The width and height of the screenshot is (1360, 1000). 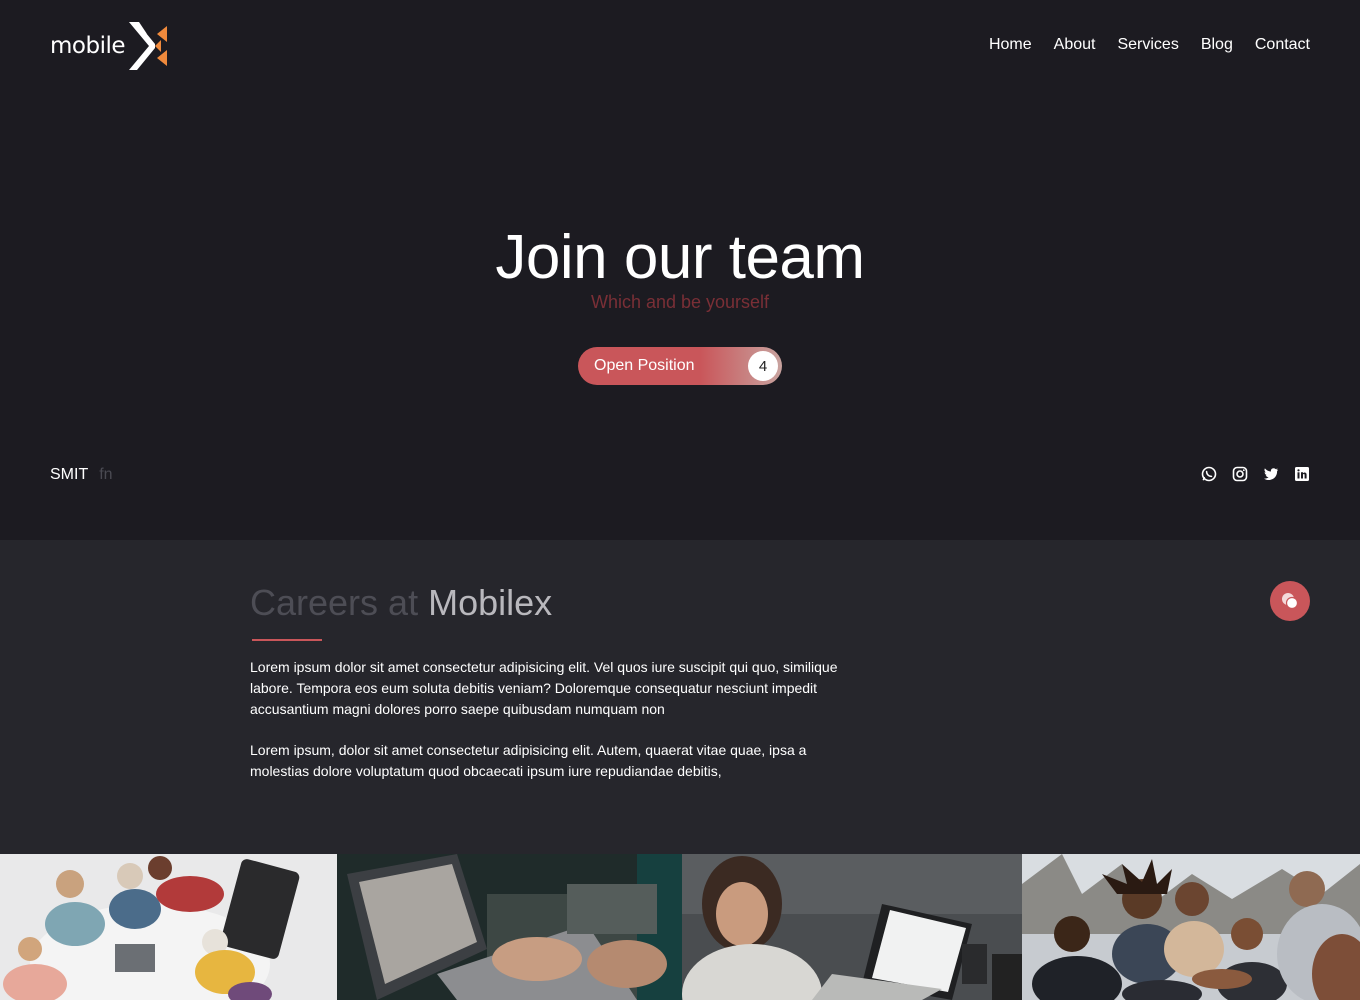 I want to click on hero-title: Join our team, so click(x=680, y=257).